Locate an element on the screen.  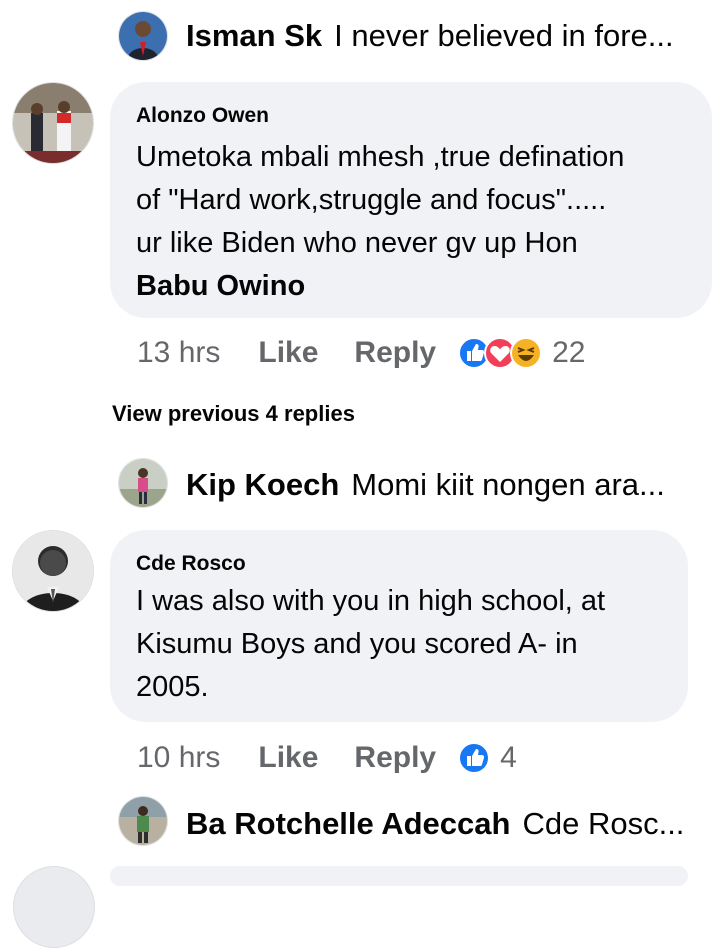
mentioned-user: Babu Owino is located at coordinates (220, 286).